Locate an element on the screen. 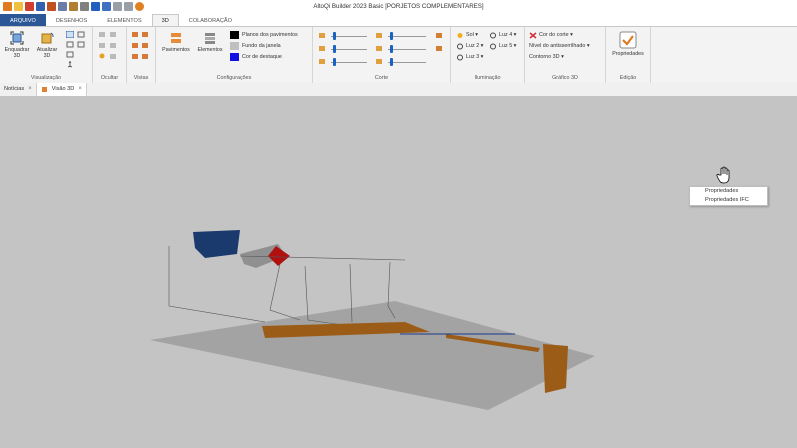 The image size is (797, 448). hide-element-icon is located at coordinates (102, 34).